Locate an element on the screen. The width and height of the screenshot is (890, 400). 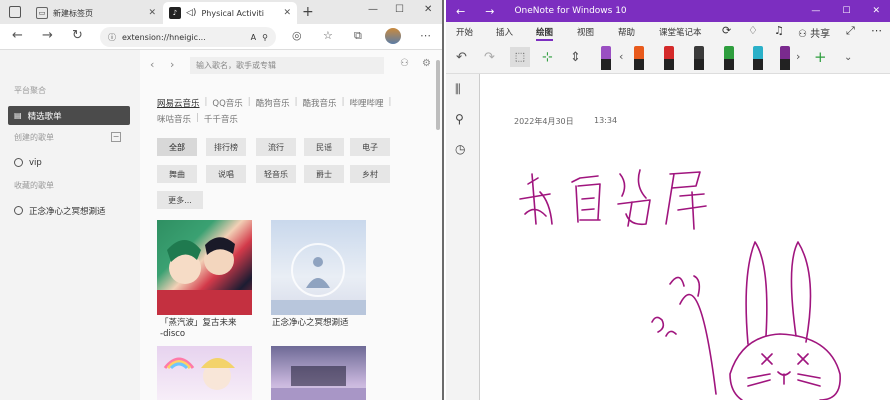
tab-physical-activity: ♪ ◁) Physical Activiti ✕ is located at coordinates (230, 13).